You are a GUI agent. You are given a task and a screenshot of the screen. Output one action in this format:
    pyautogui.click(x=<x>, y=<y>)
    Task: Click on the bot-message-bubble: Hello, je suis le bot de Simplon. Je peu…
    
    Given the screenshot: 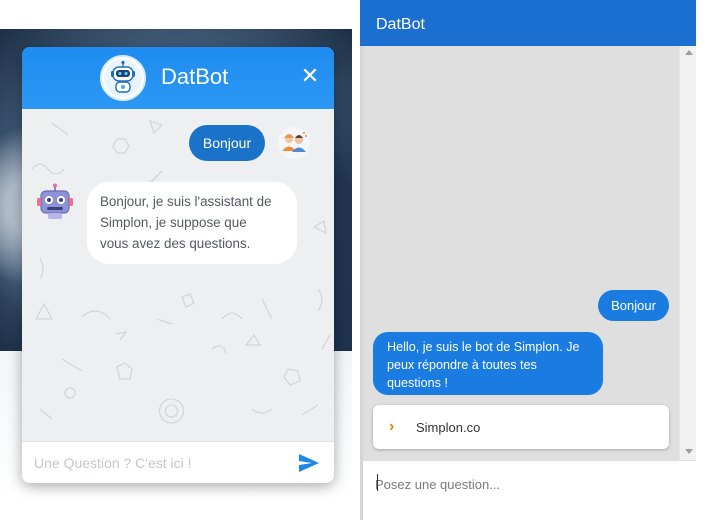 What is the action you would take?
    pyautogui.click(x=488, y=363)
    